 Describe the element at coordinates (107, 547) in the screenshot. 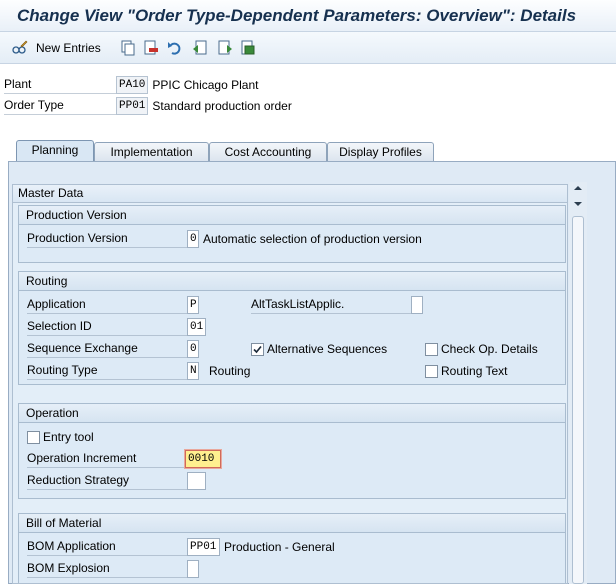

I see `bom-application-label: BOM Application` at that location.